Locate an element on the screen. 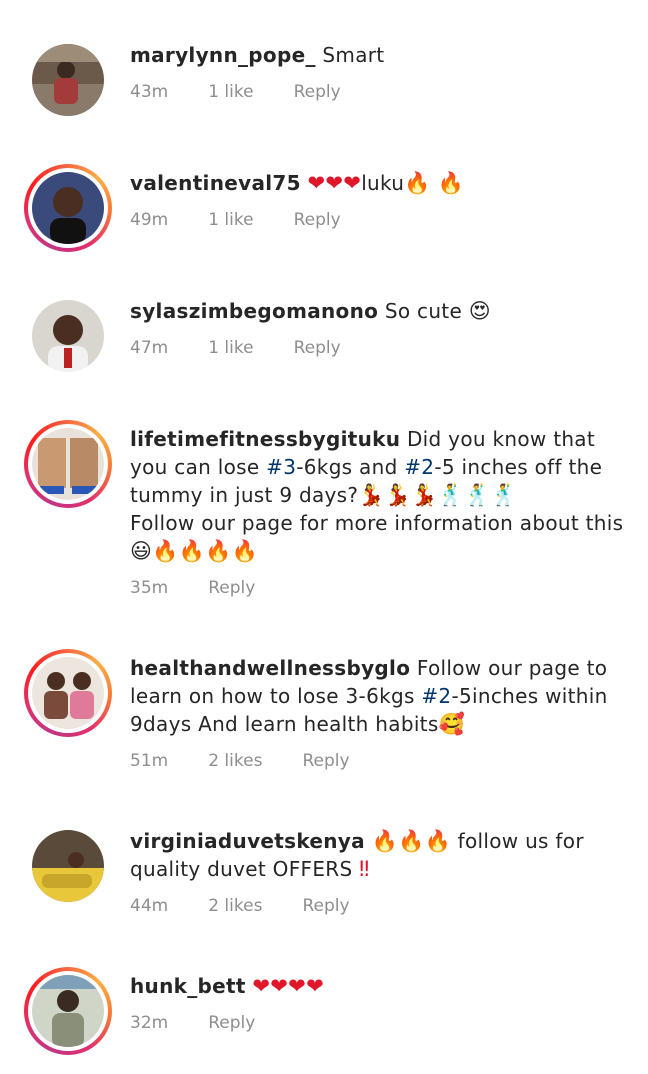 The image size is (648, 1074). comment-meta: 47m 1 like Reply is located at coordinates (255, 348).